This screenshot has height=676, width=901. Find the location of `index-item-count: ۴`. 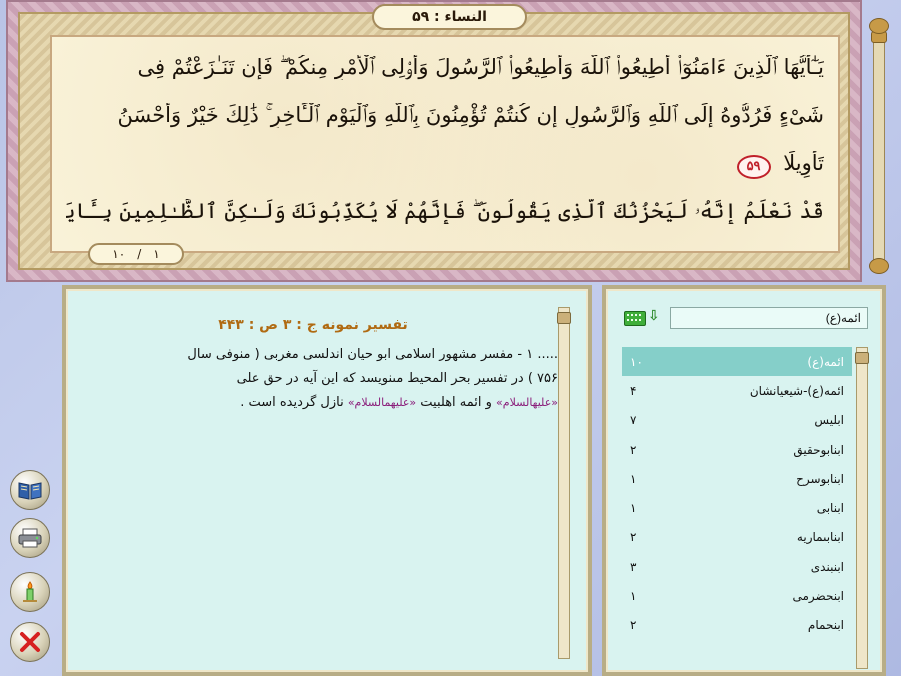

index-item-count: ۴ is located at coordinates (633, 390).